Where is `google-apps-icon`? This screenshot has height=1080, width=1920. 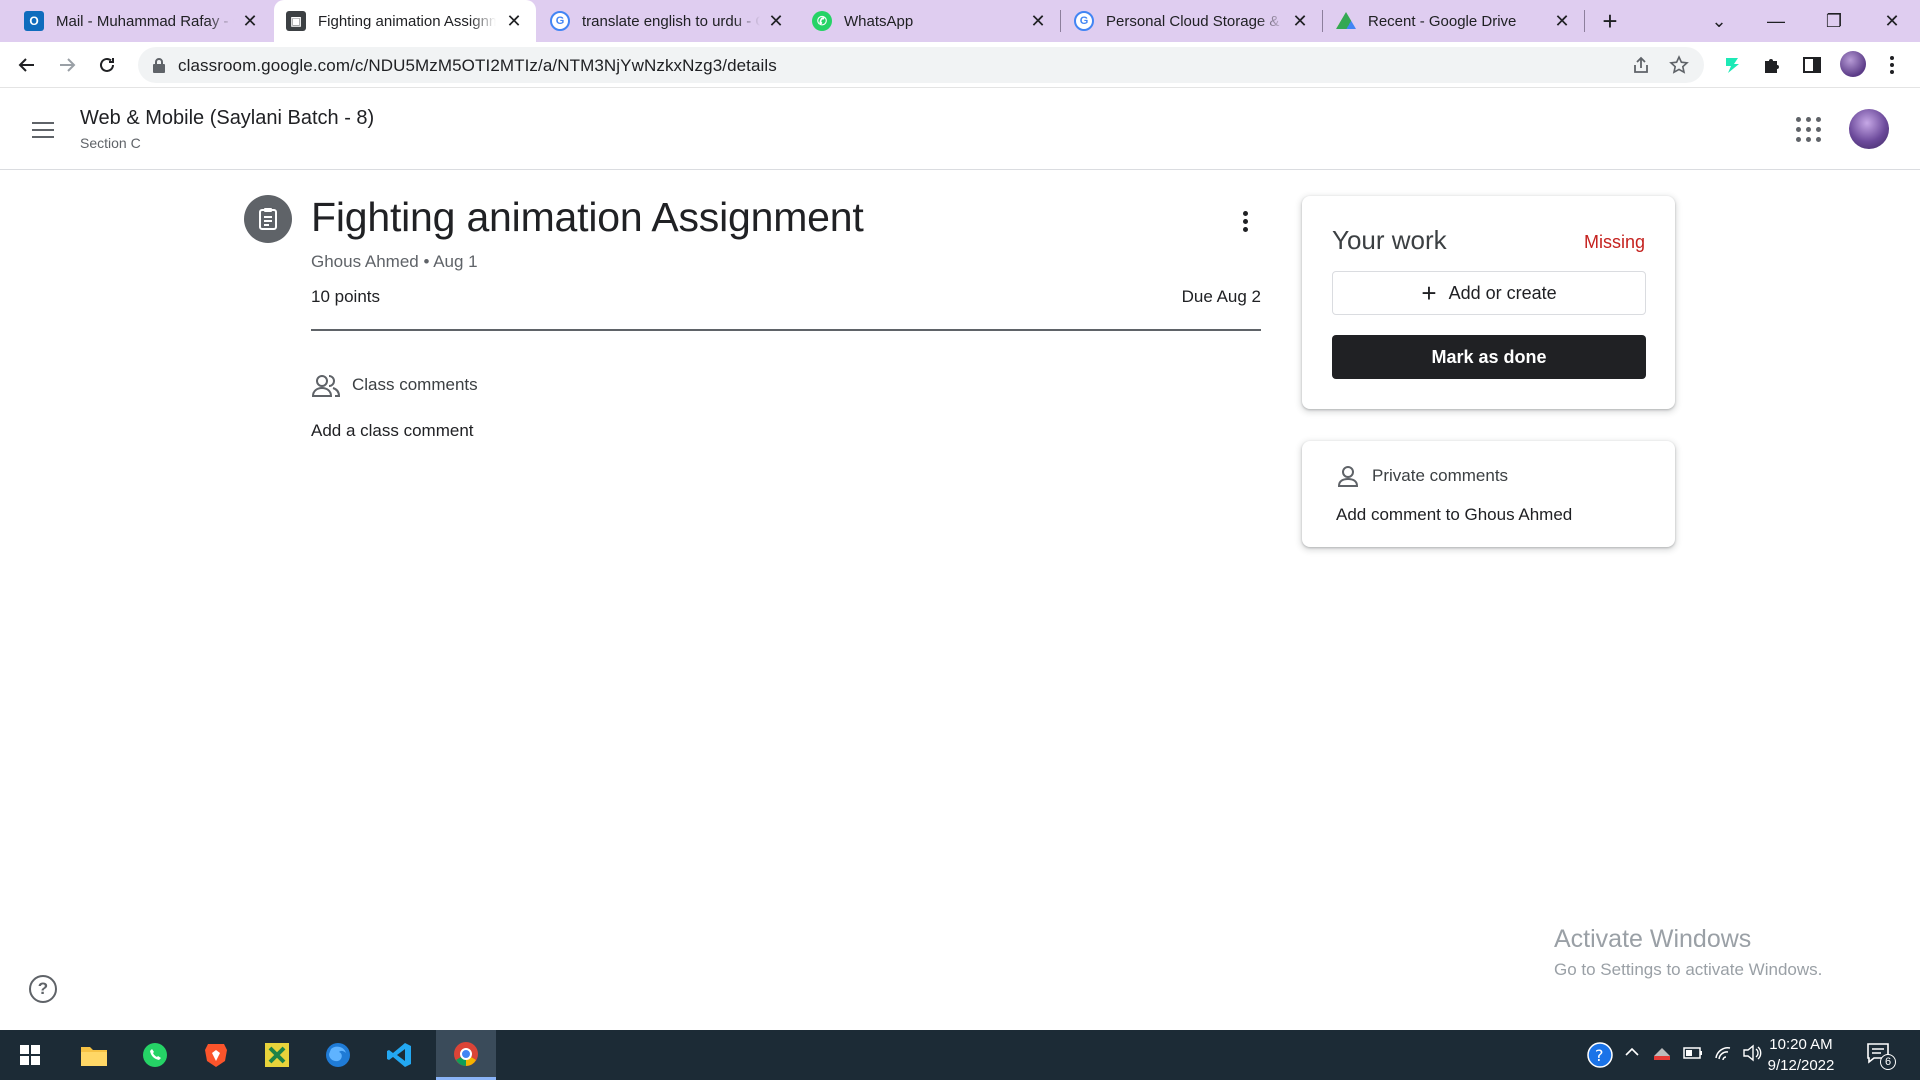 google-apps-icon is located at coordinates (1809, 130).